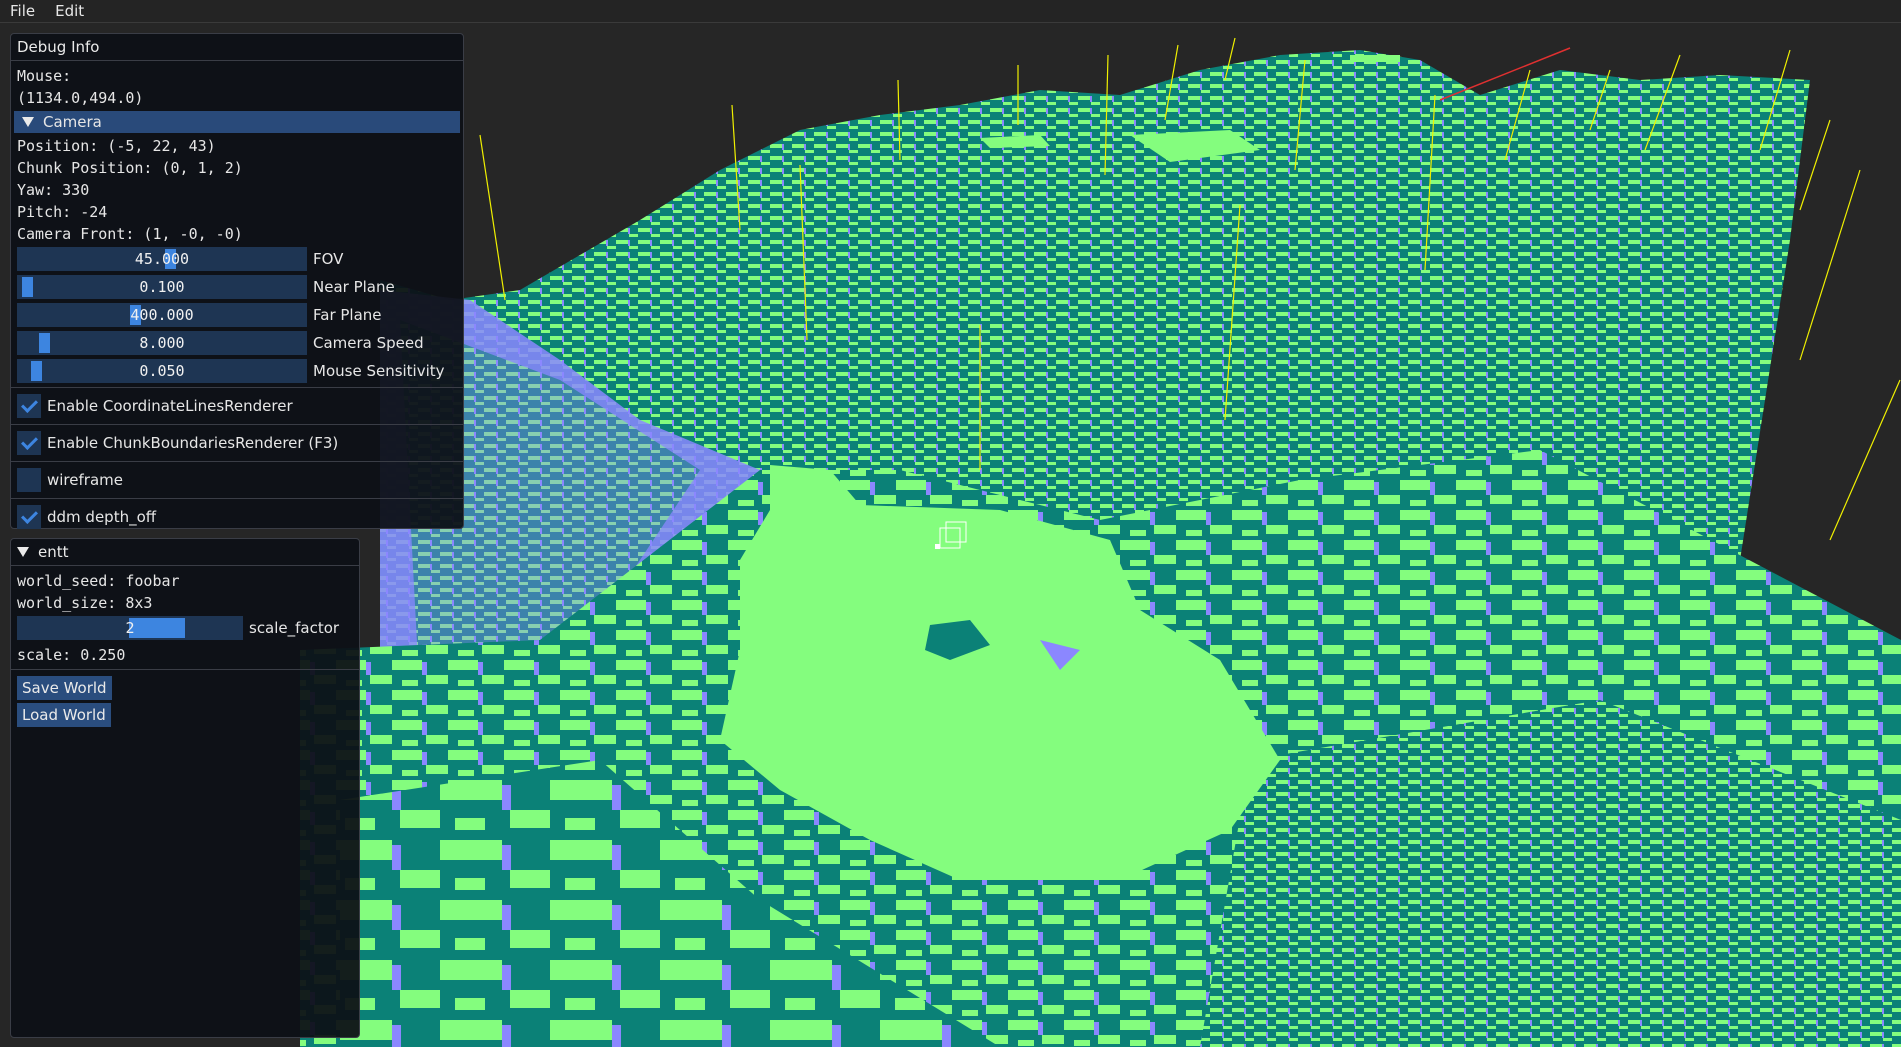 Image resolution: width=1901 pixels, height=1047 pixels. I want to click on fov-slider: 45.000, so click(162, 259).